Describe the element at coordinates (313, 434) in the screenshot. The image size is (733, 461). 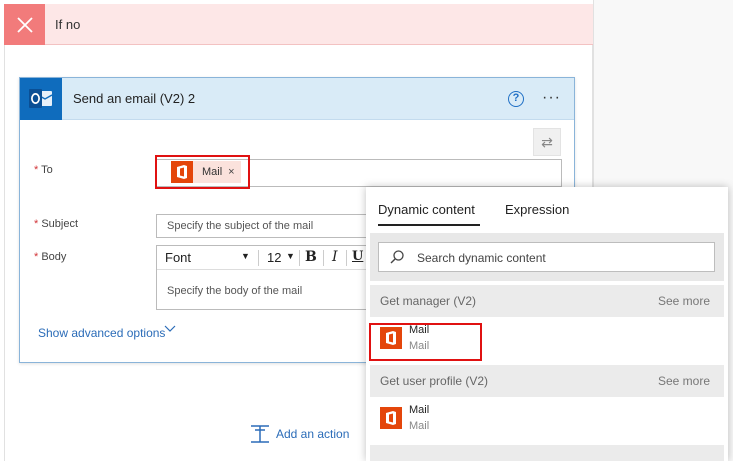
I see `add-action-label: Add an action` at that location.